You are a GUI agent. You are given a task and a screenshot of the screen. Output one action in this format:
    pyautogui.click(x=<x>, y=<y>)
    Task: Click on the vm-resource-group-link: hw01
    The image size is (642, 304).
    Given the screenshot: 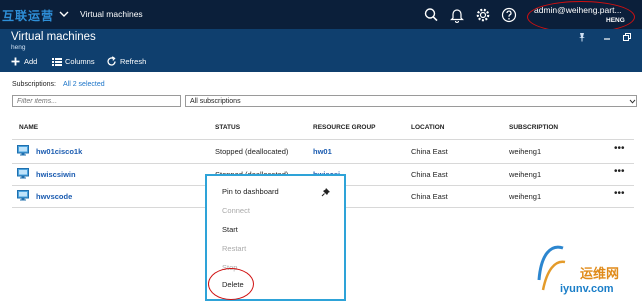 What is the action you would take?
    pyautogui.click(x=322, y=151)
    